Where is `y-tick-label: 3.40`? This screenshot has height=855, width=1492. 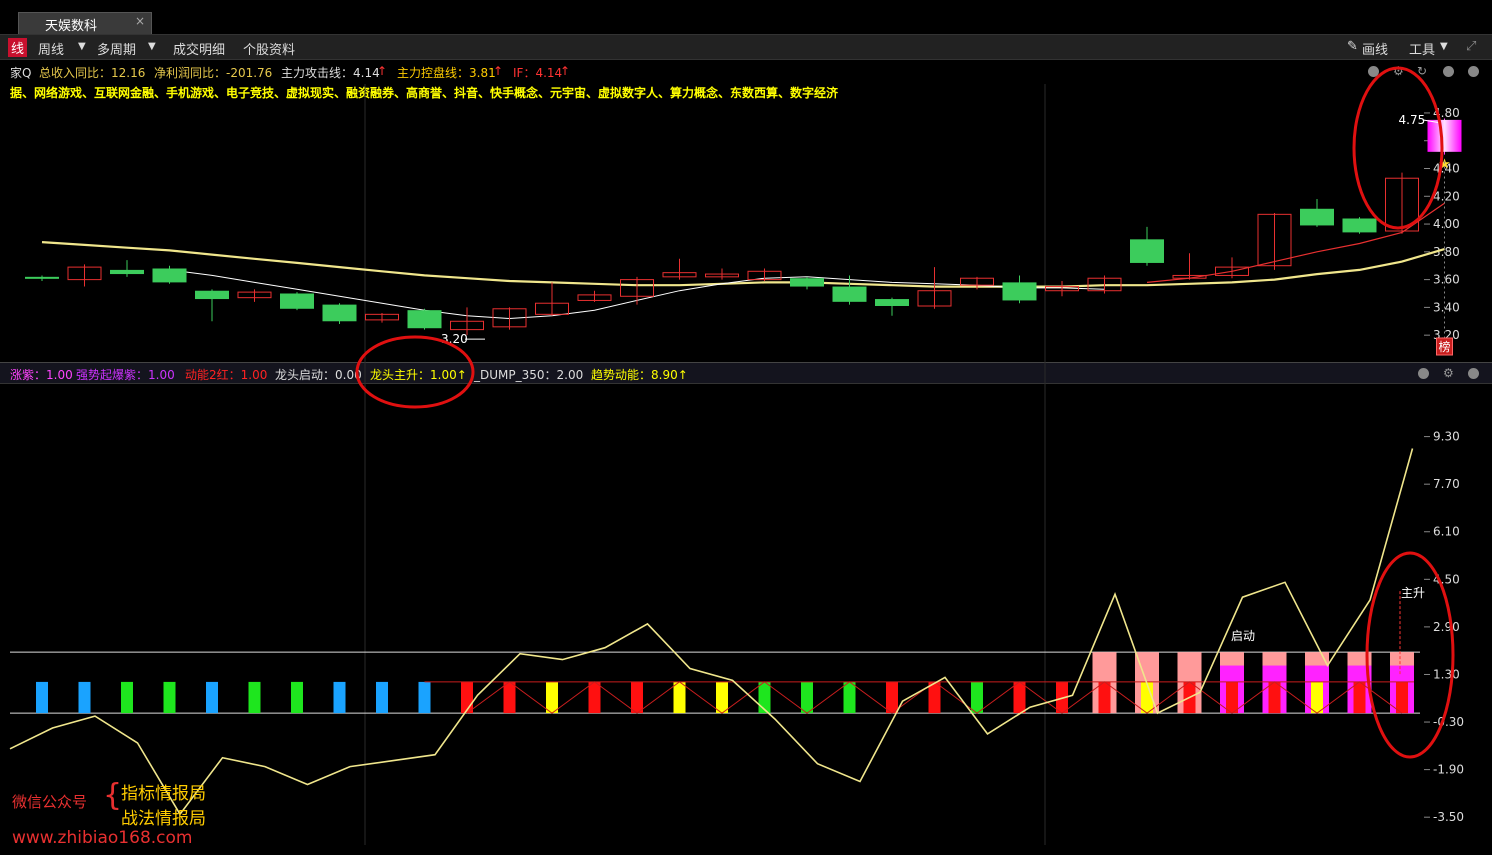 y-tick-label: 3.40 is located at coordinates (1446, 307).